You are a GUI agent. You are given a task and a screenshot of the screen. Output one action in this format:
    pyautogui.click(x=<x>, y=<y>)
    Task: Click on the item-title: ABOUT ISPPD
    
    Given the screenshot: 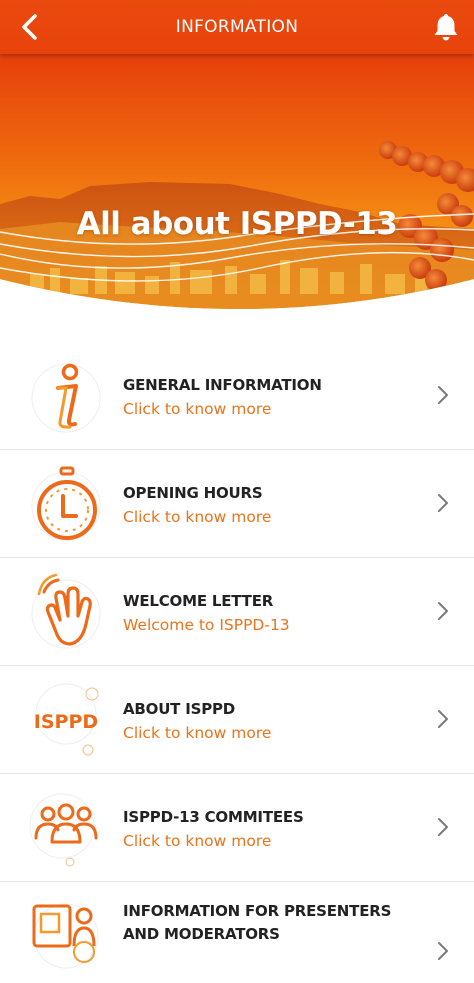 What is the action you would take?
    pyautogui.click(x=179, y=709)
    